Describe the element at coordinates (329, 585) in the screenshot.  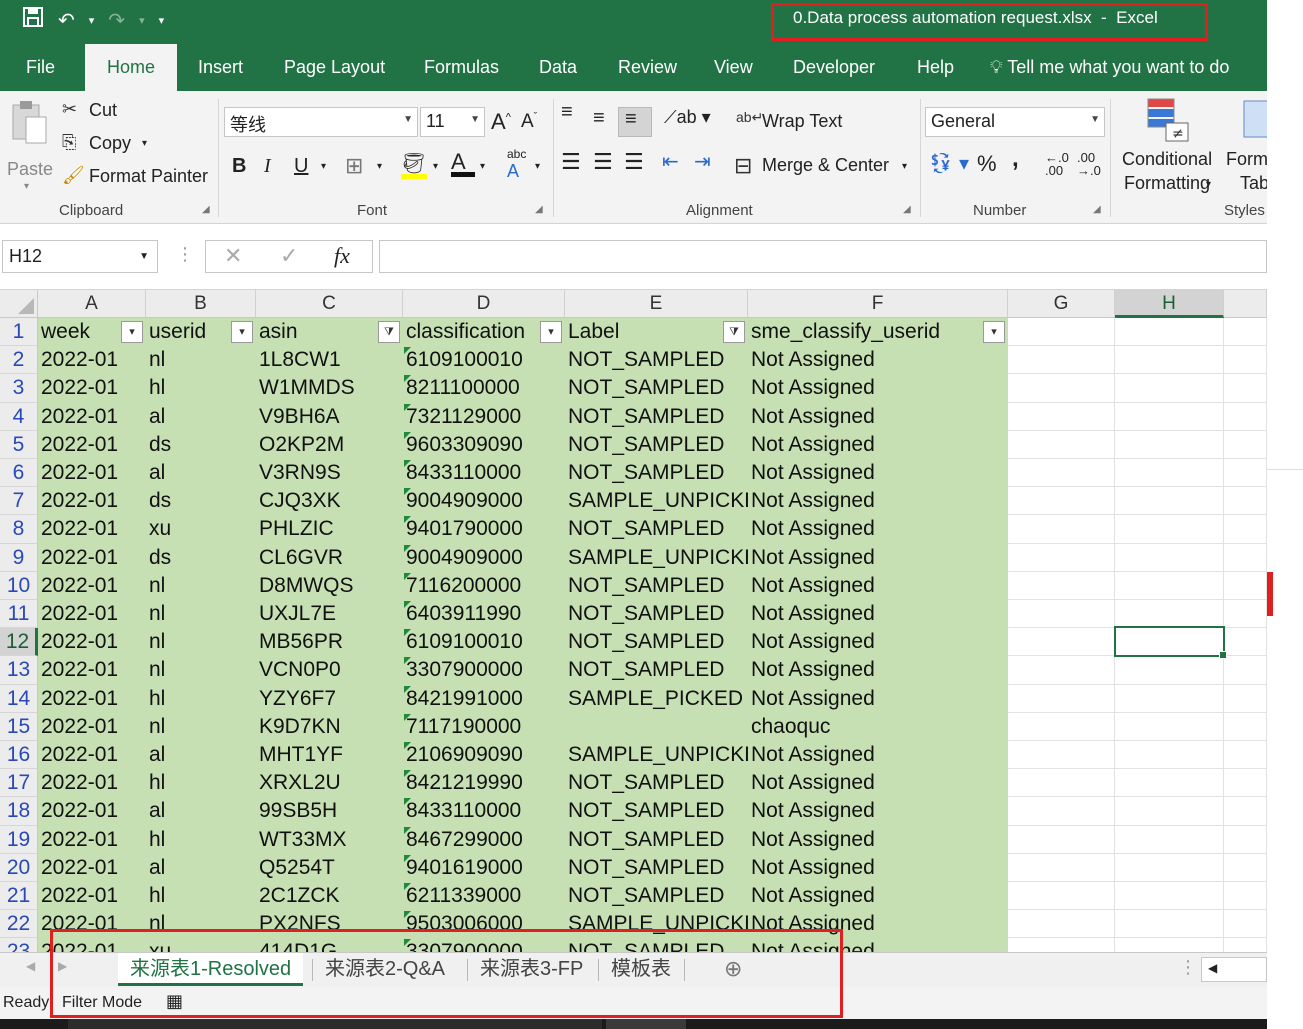
I see `cell-asin: D8MWQS` at that location.